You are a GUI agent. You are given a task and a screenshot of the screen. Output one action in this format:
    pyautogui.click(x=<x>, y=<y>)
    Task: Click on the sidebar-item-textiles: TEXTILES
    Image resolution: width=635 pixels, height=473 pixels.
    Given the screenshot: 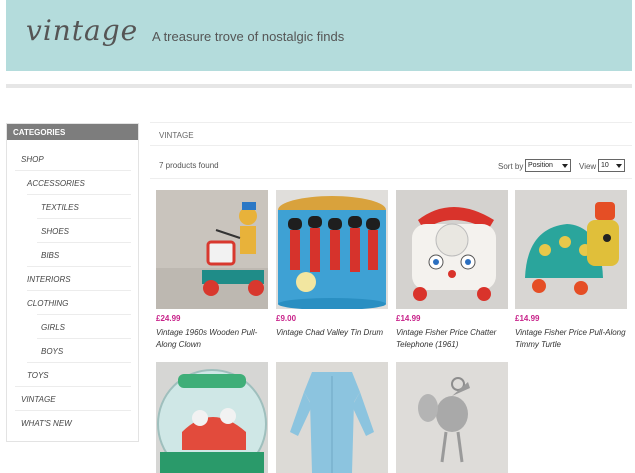 What is the action you would take?
    pyautogui.click(x=60, y=207)
    